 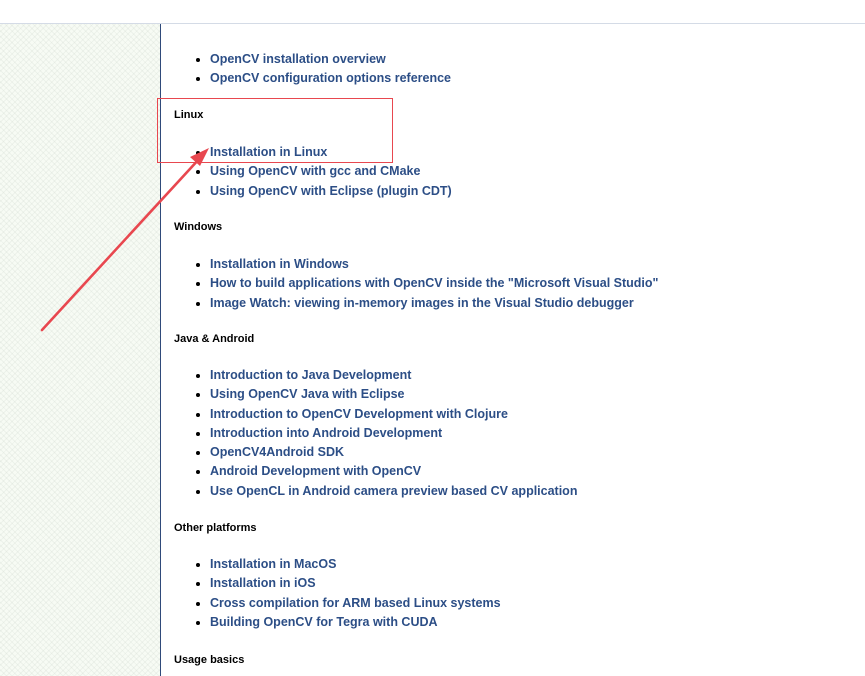 I want to click on link-gcc-cmake: Using OpenCV with gcc and CMake, so click(x=315, y=171).